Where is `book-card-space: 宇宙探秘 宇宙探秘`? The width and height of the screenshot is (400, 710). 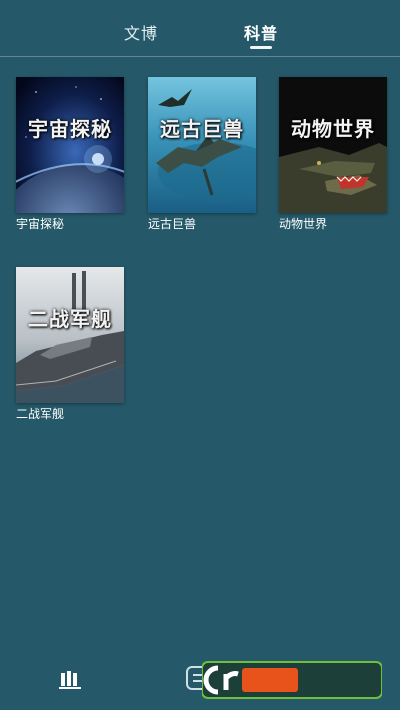
book-card-space: 宇宙探秘 宇宙探秘 is located at coordinates (70, 154).